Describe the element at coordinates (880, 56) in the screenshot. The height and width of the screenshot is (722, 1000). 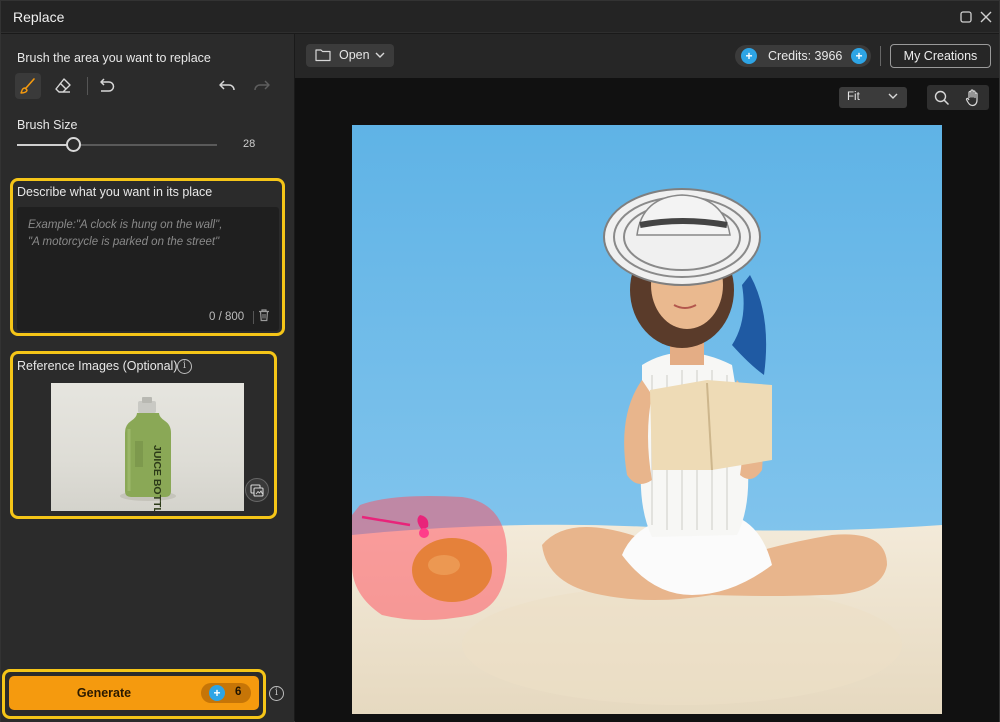
I see `toolbar-separator` at that location.